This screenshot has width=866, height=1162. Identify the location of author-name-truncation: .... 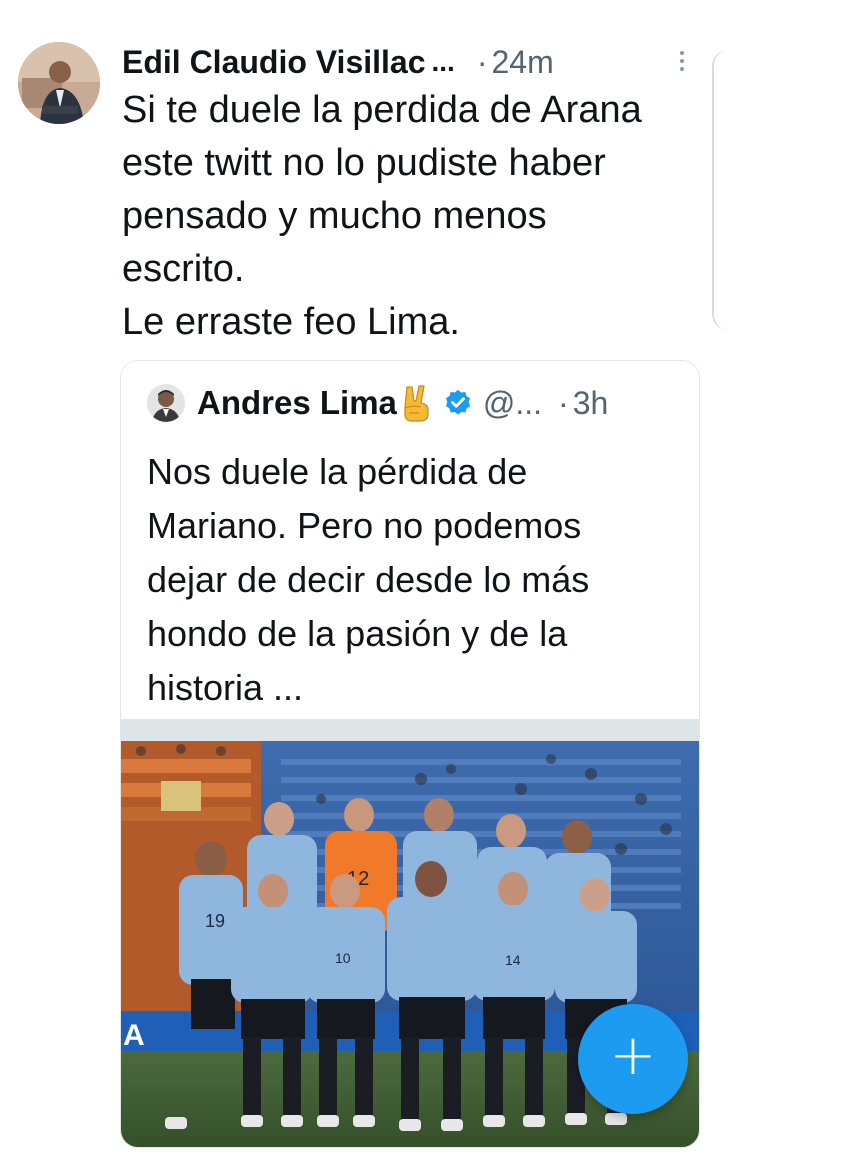
(443, 61).